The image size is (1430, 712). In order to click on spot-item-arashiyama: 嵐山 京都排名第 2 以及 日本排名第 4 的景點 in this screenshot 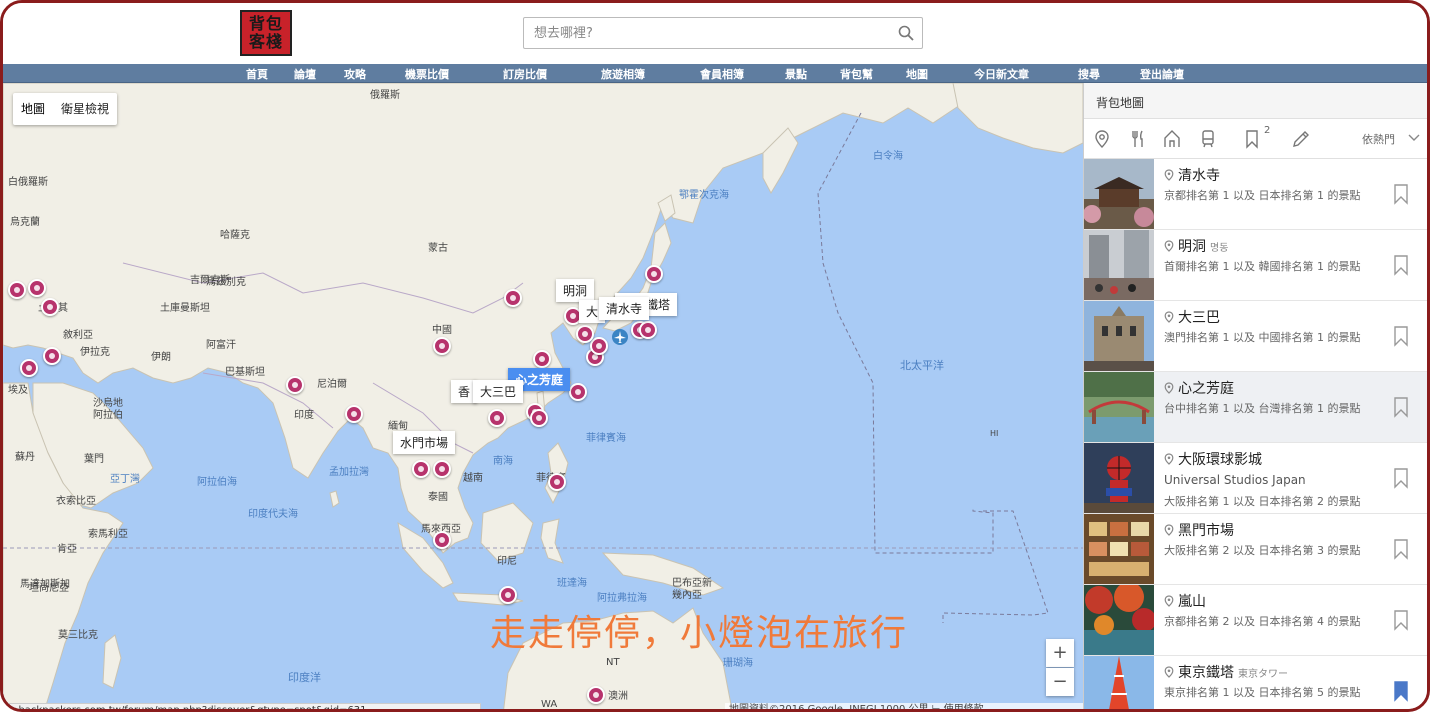, I will do `click(1255, 620)`.